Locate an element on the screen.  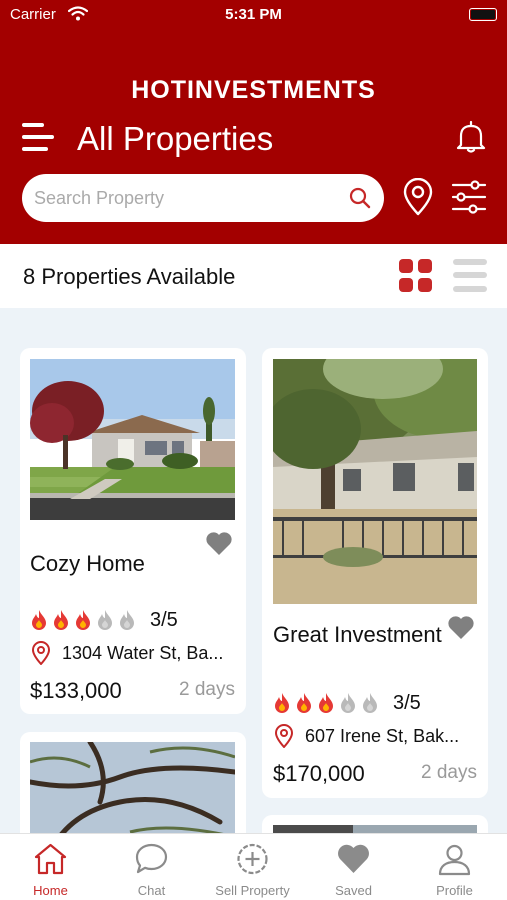
tab-label: Home is located at coordinates (50, 890).